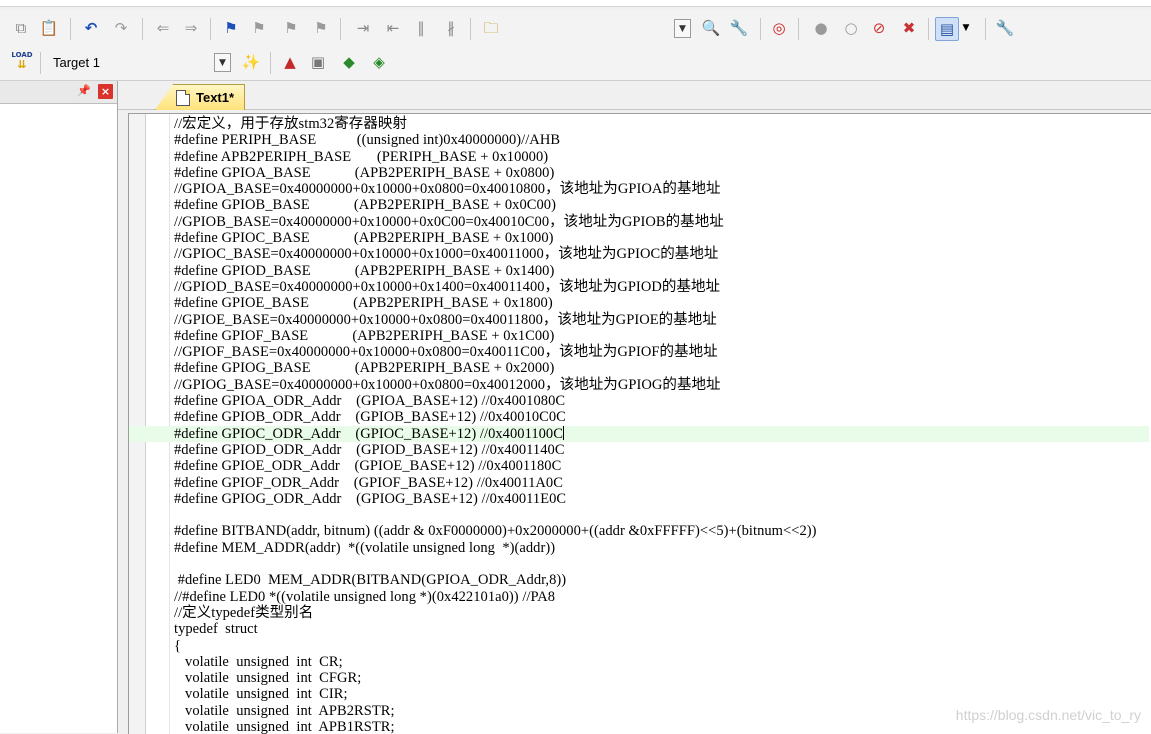 This screenshot has height=734, width=1151. Describe the element at coordinates (91, 28) in the screenshot. I see `undo-icon: ↶` at that location.